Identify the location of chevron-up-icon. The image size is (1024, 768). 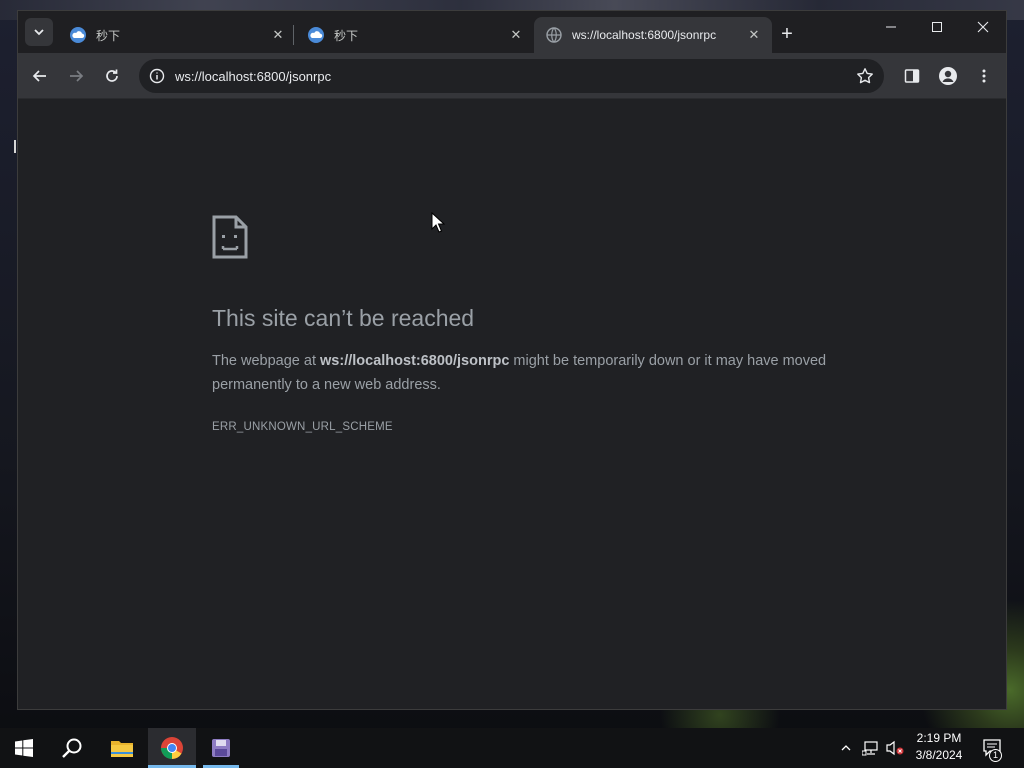
(846, 748).